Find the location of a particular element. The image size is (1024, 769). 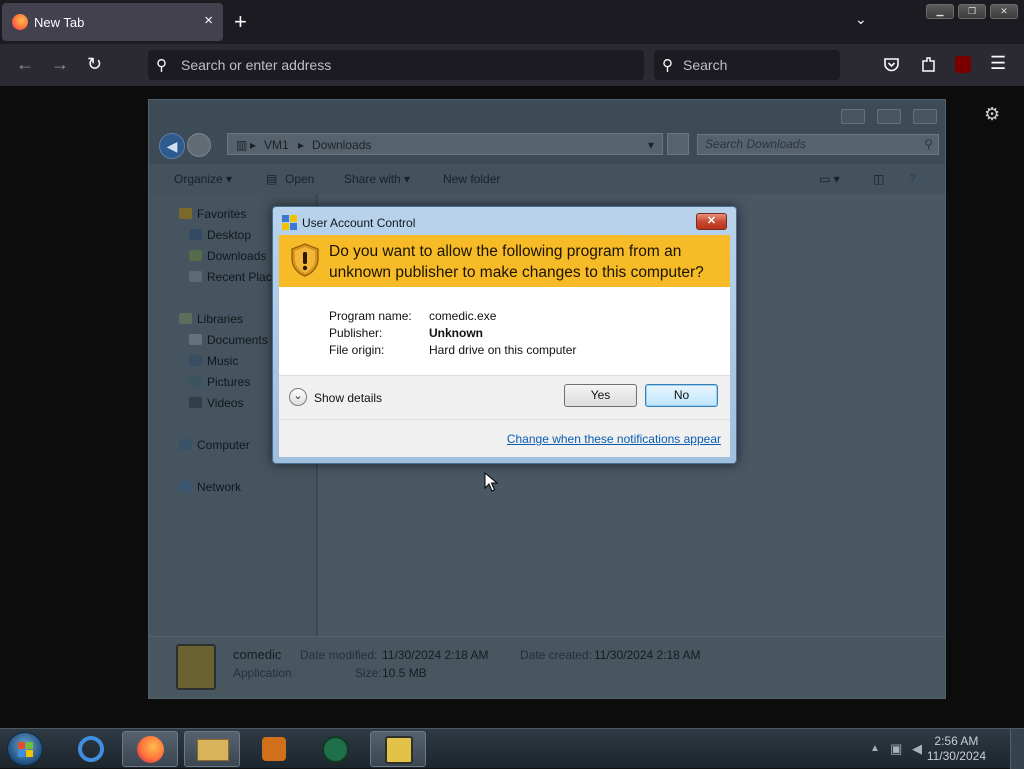

address-dropdown-icon: ▾ is located at coordinates (651, 145).